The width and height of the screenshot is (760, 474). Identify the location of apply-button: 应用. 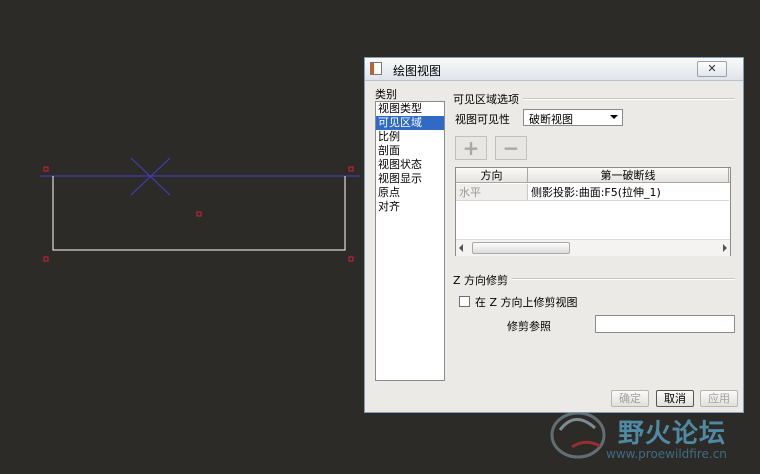
(719, 398).